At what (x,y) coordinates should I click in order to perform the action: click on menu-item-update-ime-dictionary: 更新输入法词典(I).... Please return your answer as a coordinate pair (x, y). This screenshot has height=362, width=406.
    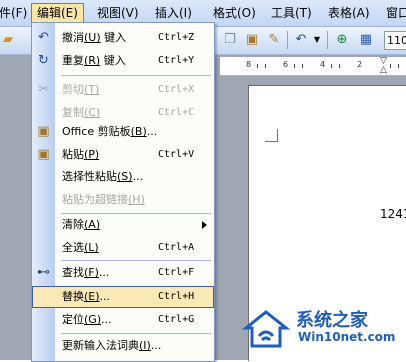
    Looking at the image, I should click on (123, 346).